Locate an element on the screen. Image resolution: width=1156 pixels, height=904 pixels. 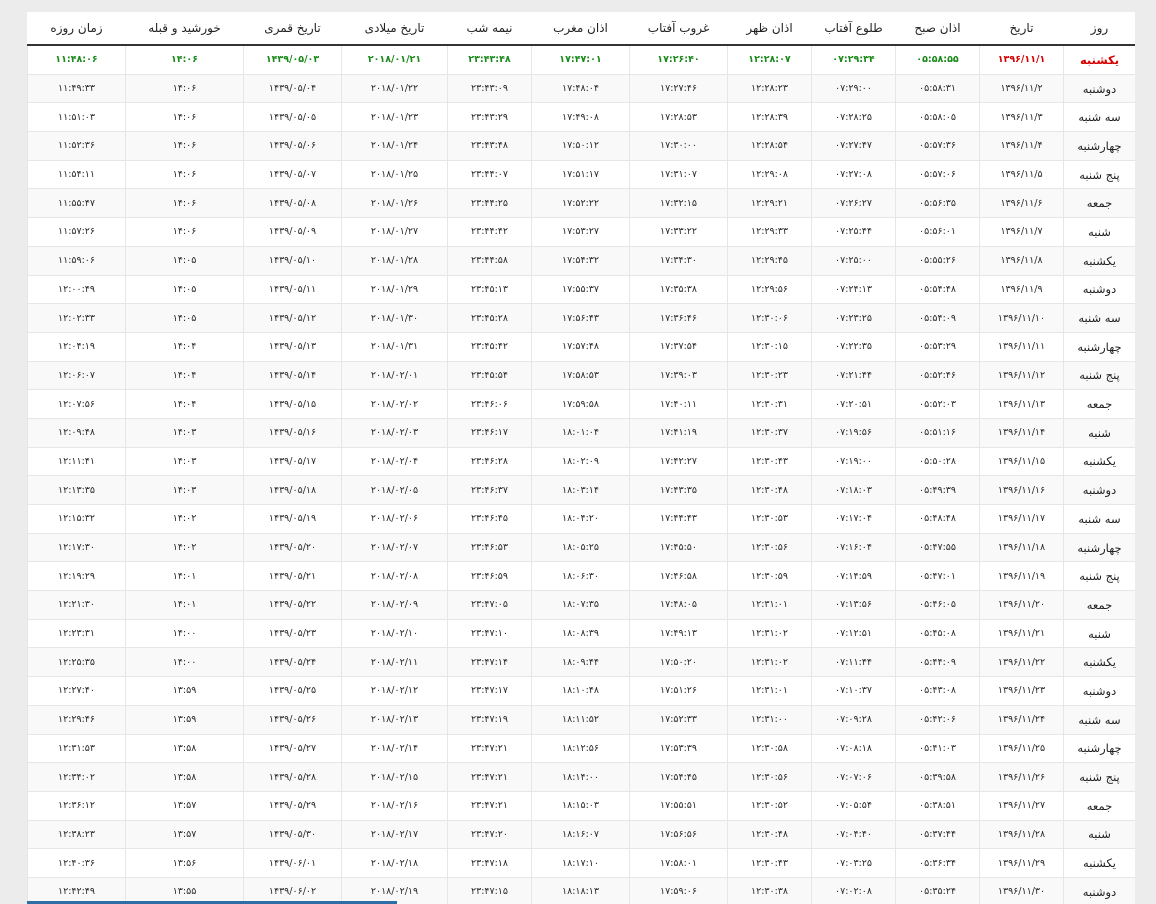
cell-fajr: ۰۵:۵۷:۳۶ is located at coordinates (937, 146).